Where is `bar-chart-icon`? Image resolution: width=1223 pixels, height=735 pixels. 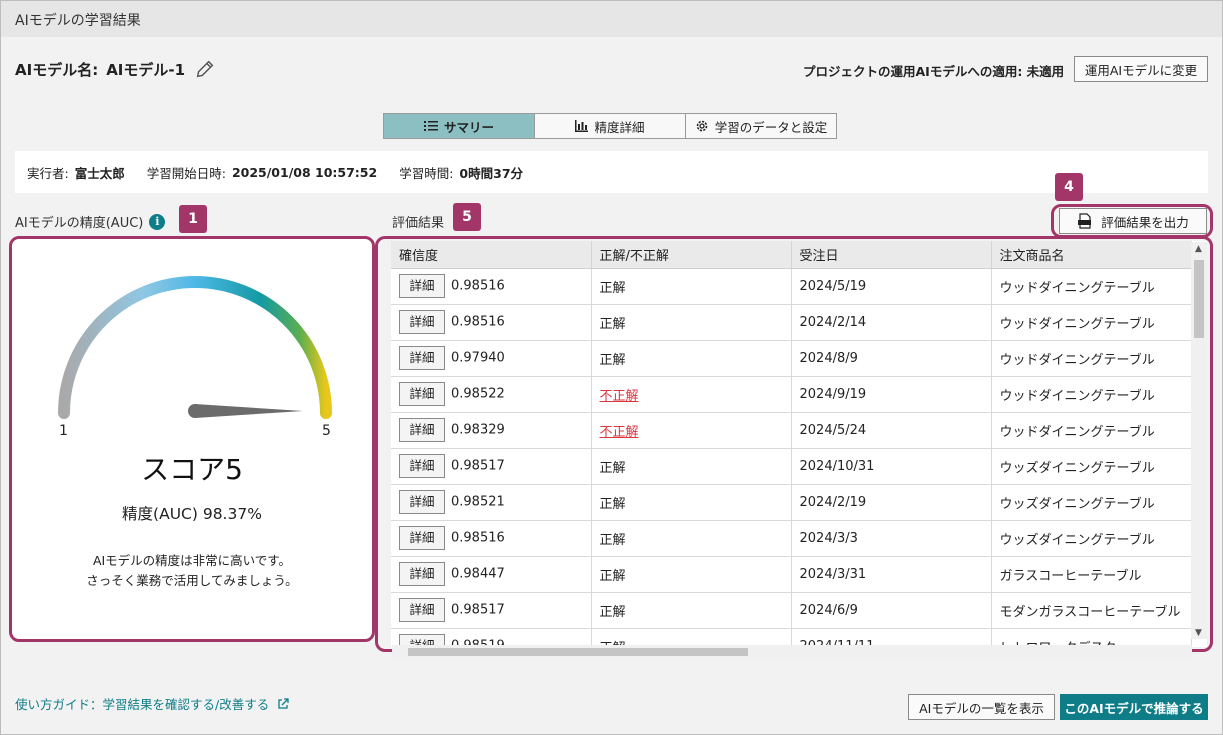
bar-chart-icon is located at coordinates (582, 126).